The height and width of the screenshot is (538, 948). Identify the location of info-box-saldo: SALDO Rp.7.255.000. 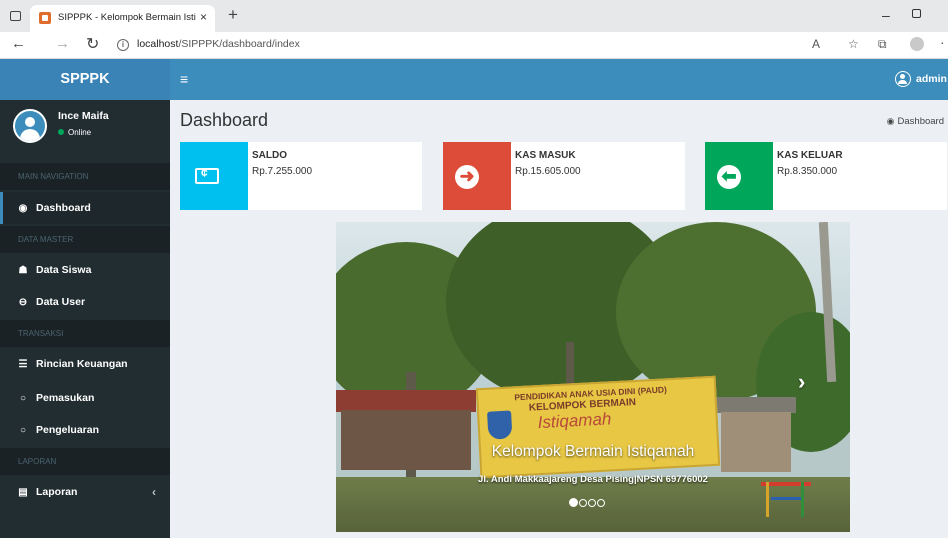
(301, 176).